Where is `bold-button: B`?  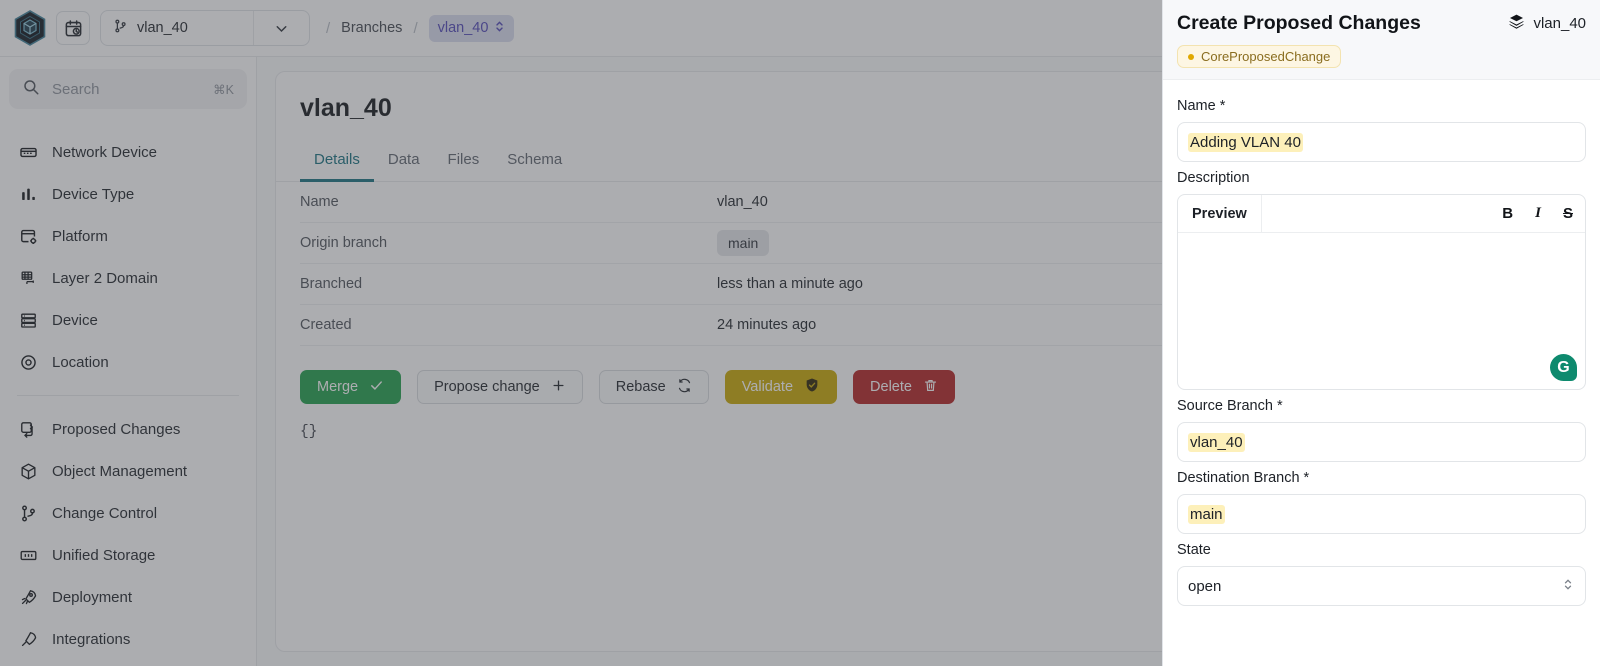
bold-button: B is located at coordinates (1507, 213).